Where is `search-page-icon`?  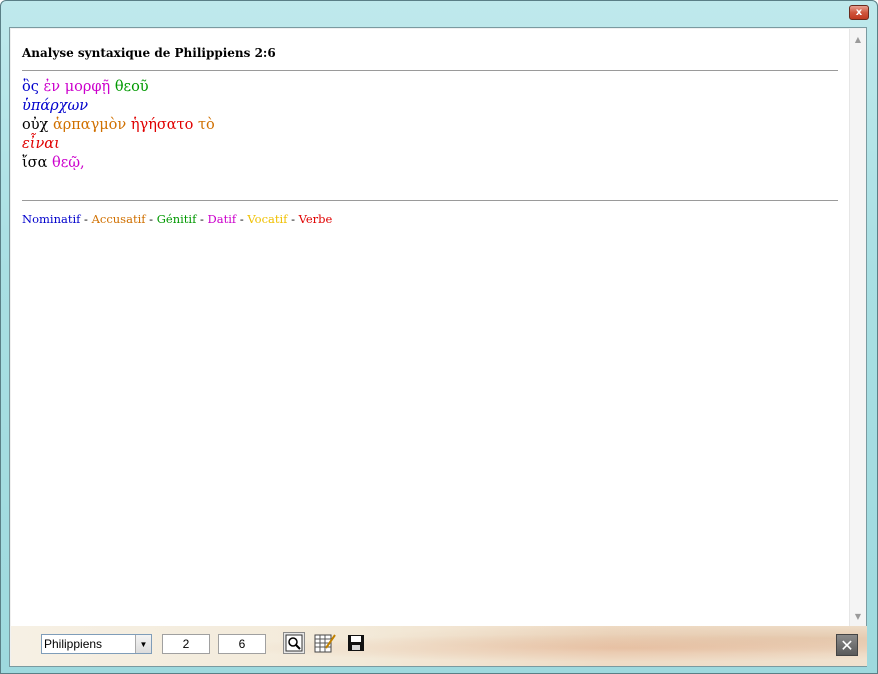 search-page-icon is located at coordinates (294, 643).